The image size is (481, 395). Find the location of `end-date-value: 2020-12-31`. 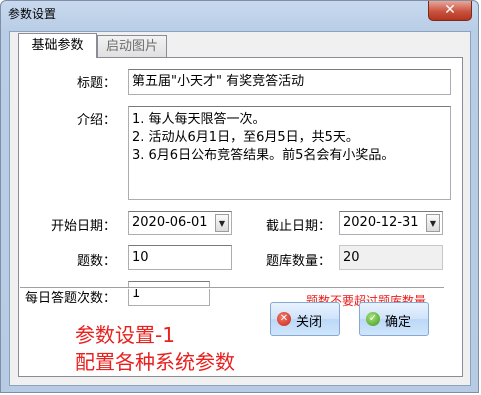

end-date-value: 2020-12-31 is located at coordinates (381, 222).